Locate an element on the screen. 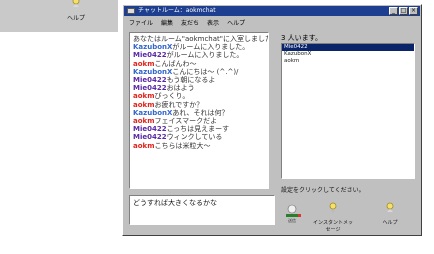 Image resolution: width=434 pixels, height=254 pixels. close-button: × is located at coordinates (413, 11).